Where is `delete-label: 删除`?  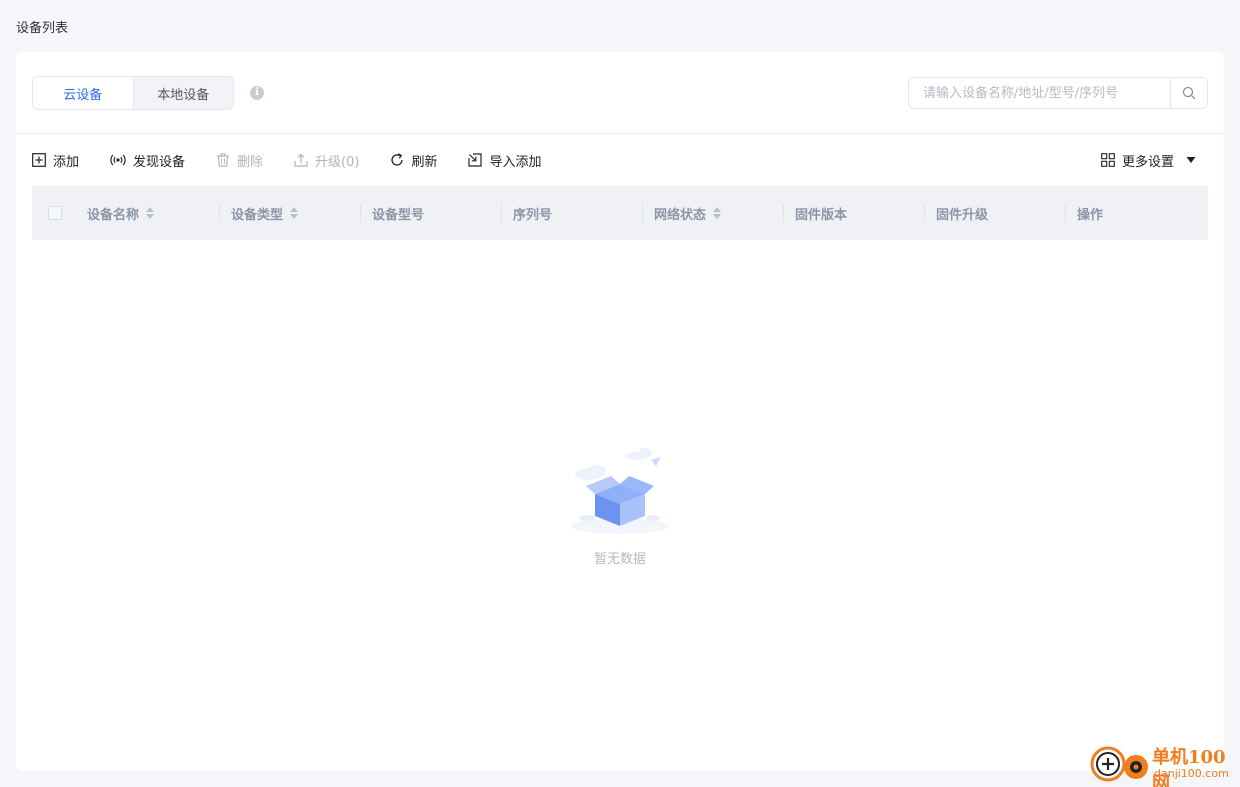 delete-label: 删除 is located at coordinates (250, 162).